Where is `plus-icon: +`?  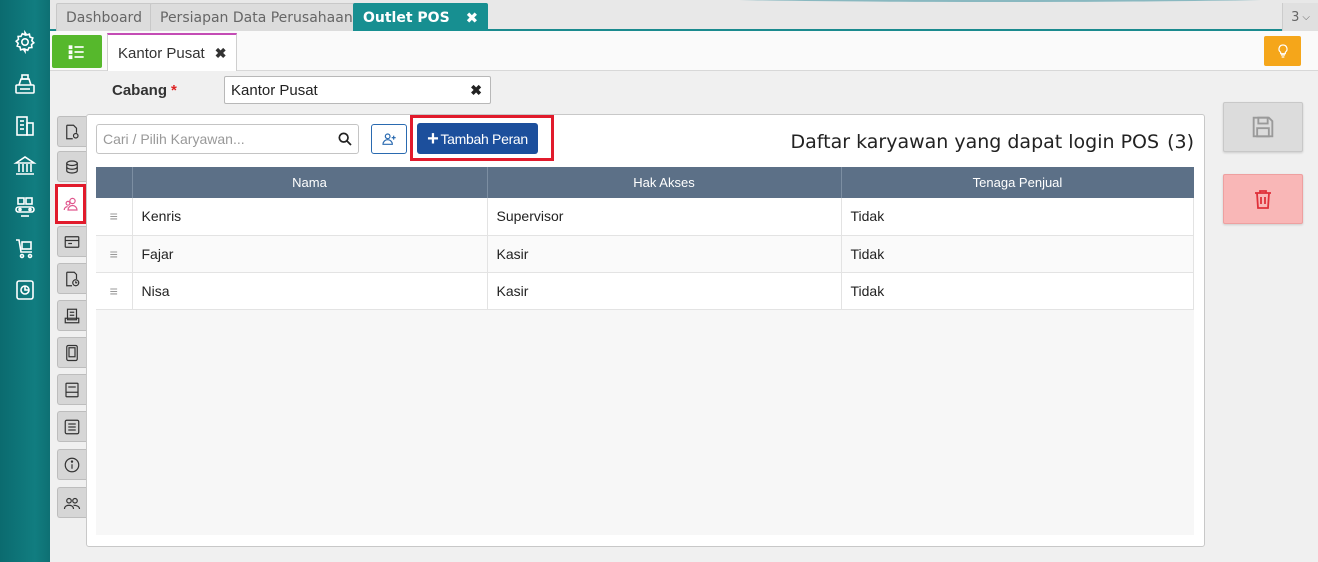 plus-icon: + is located at coordinates (433, 138).